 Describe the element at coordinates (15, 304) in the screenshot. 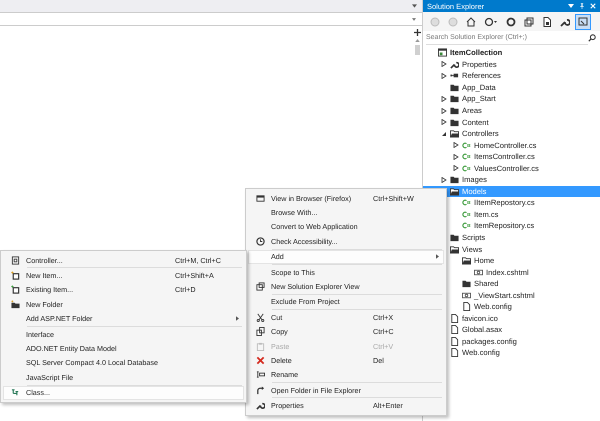

I see `new-folder-icon` at that location.